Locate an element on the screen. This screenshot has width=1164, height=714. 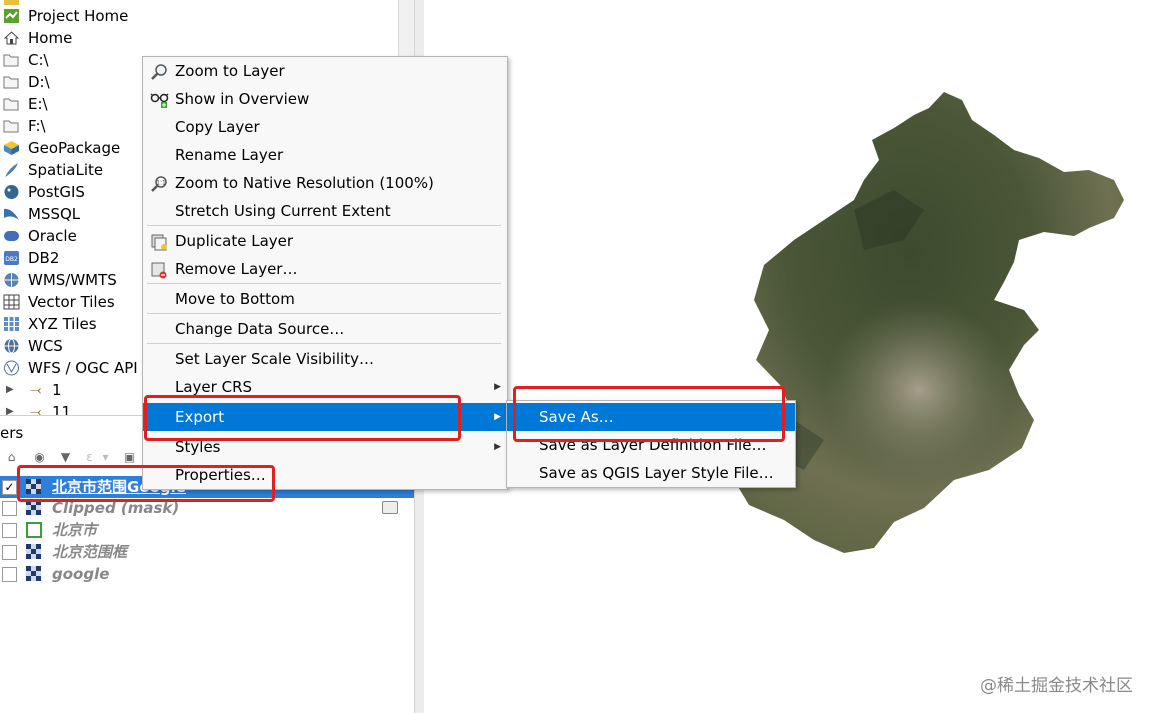
favorites-icon is located at coordinates (11, 3).